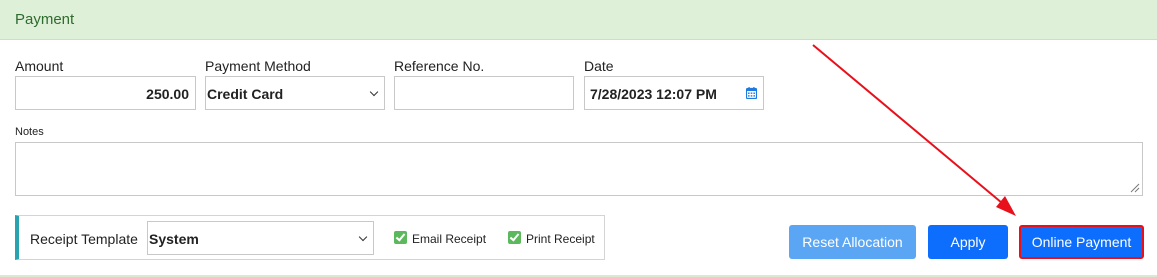 This screenshot has height=277, width=1157. Describe the element at coordinates (439, 66) in the screenshot. I see `reference-label: Reference No.` at that location.